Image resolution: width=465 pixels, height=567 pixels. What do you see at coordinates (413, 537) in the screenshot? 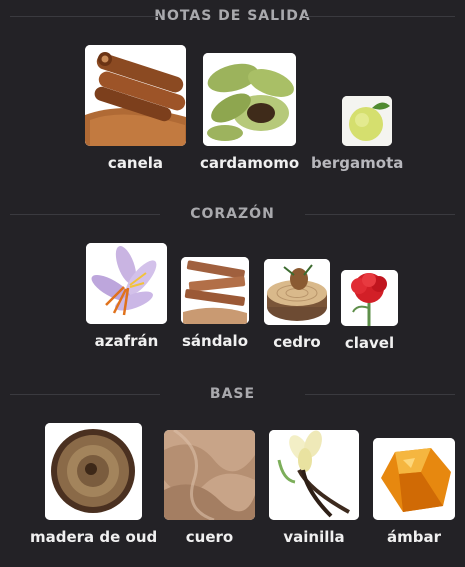
I see `note-label: ámbar` at bounding box center [413, 537].